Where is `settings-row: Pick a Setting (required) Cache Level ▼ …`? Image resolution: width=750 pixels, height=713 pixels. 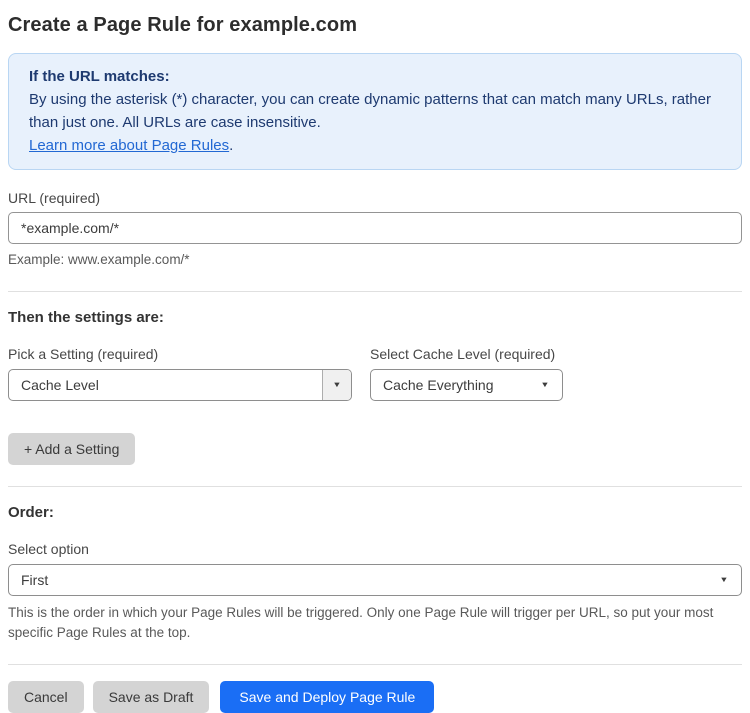 settings-row: Pick a Setting (required) Cache Level ▼ … is located at coordinates (375, 363).